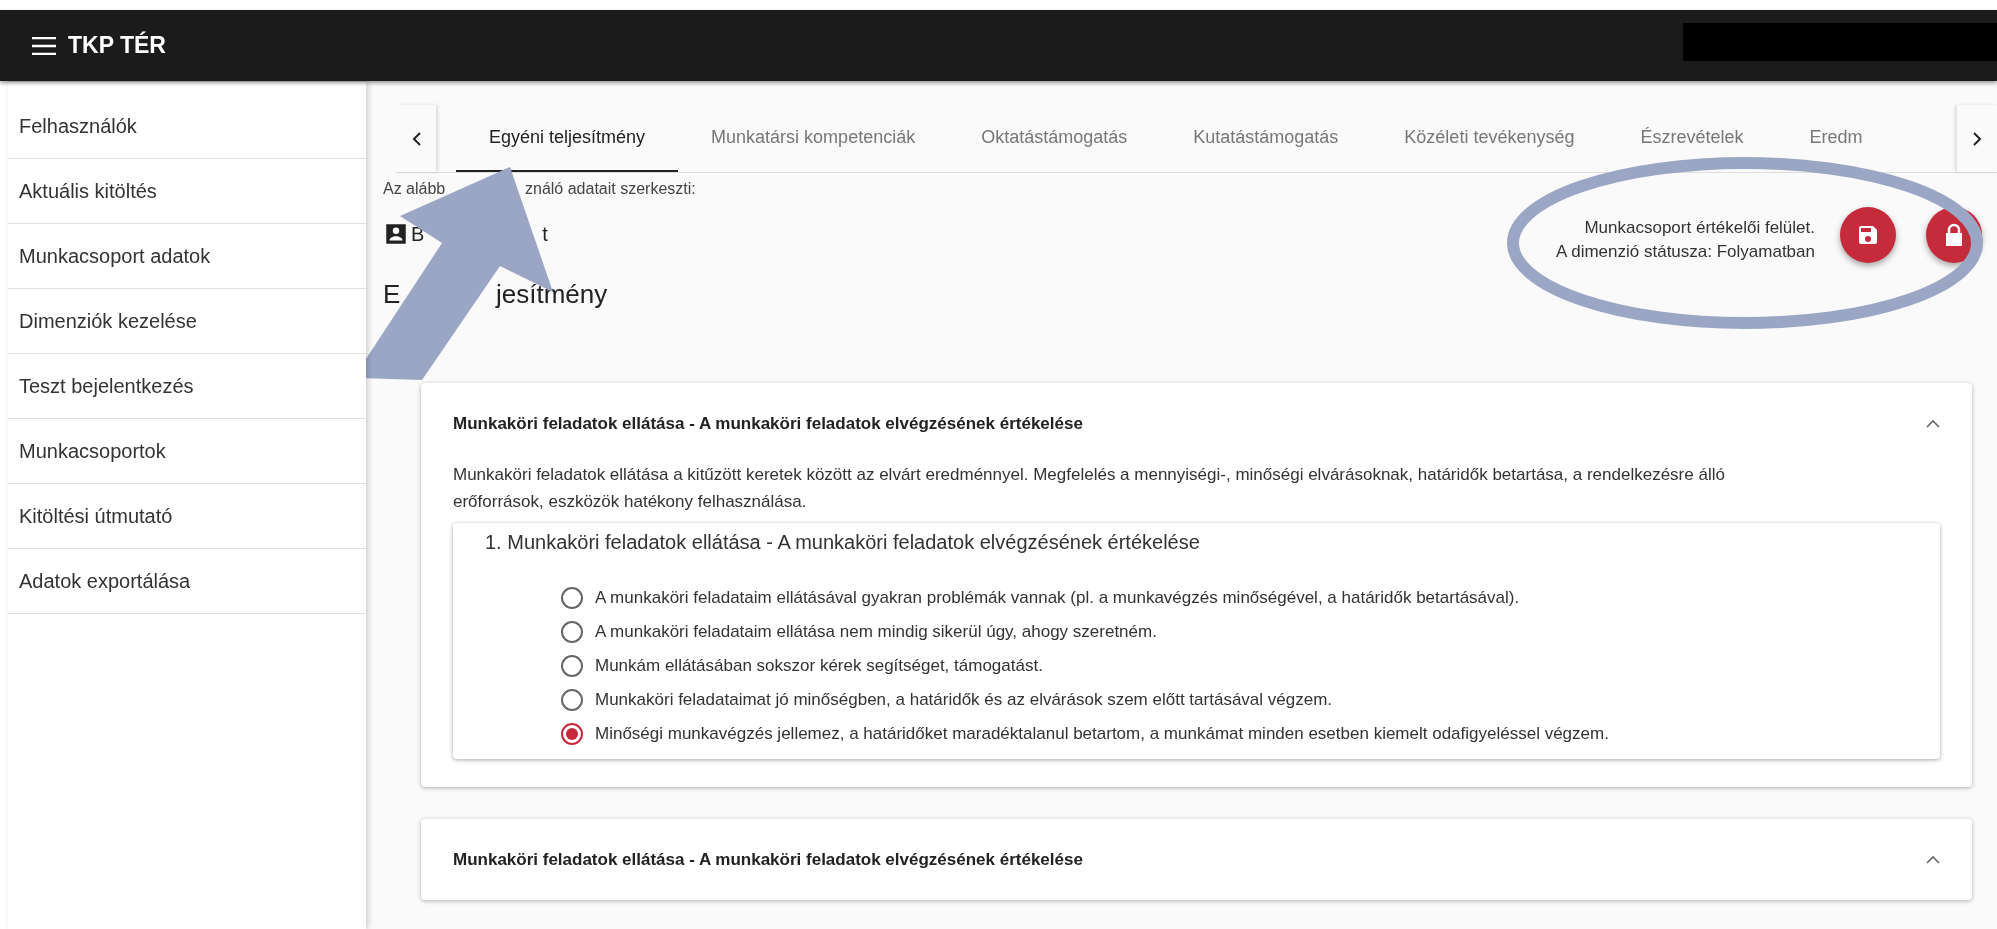  Describe the element at coordinates (813, 138) in the screenshot. I see `tab: Munkatársi kompetenciák` at that location.